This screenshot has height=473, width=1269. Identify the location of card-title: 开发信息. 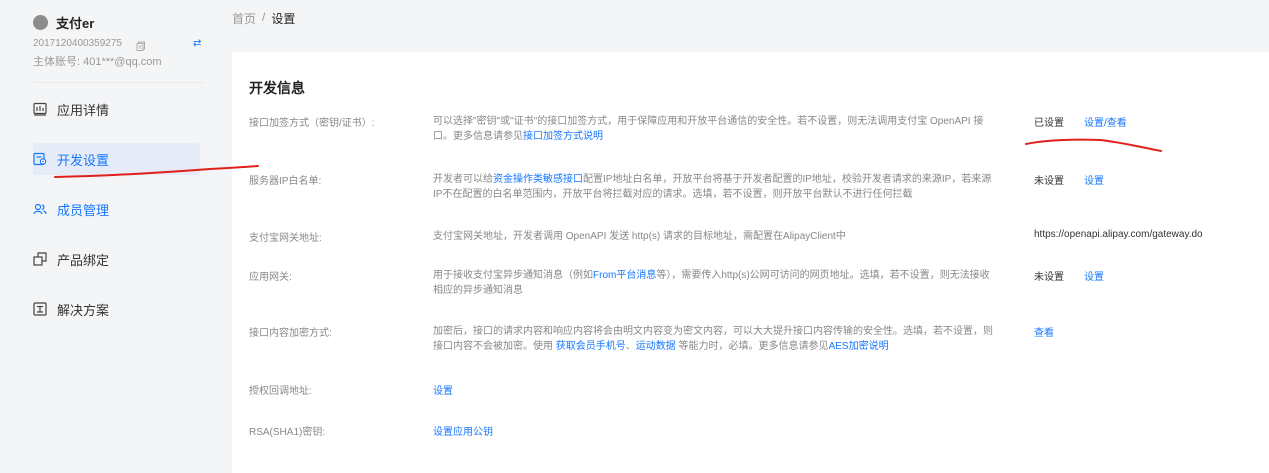
(277, 88).